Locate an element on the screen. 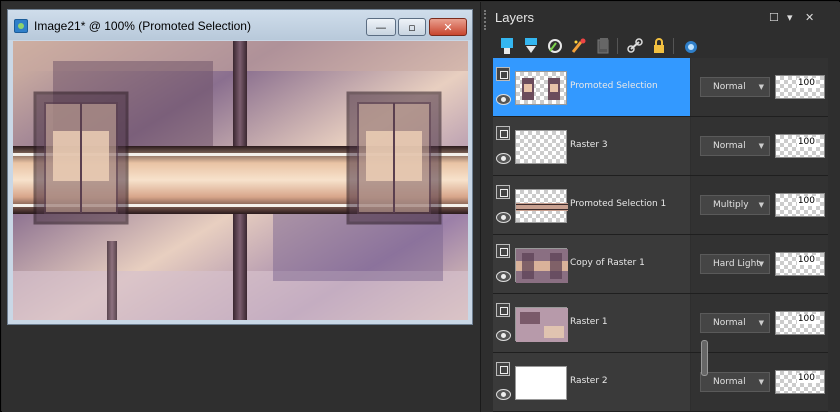 The image size is (840, 412). panel-grip-handle is located at coordinates (486, 20).